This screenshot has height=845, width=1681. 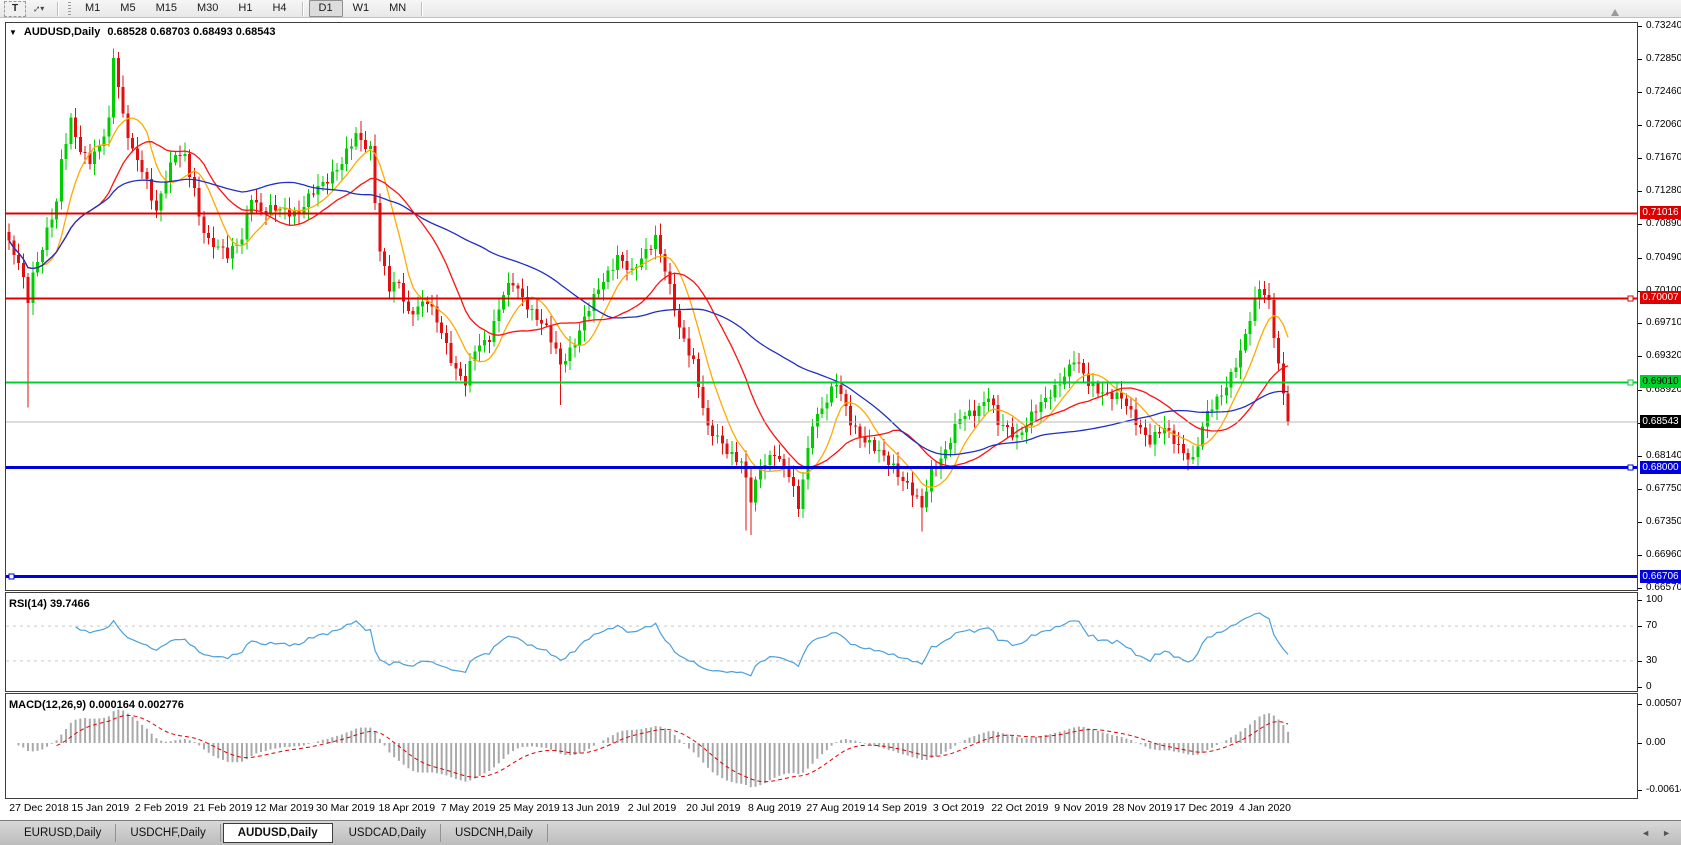 What do you see at coordinates (245, 8) in the screenshot?
I see `timeframe-button-h1: H1` at bounding box center [245, 8].